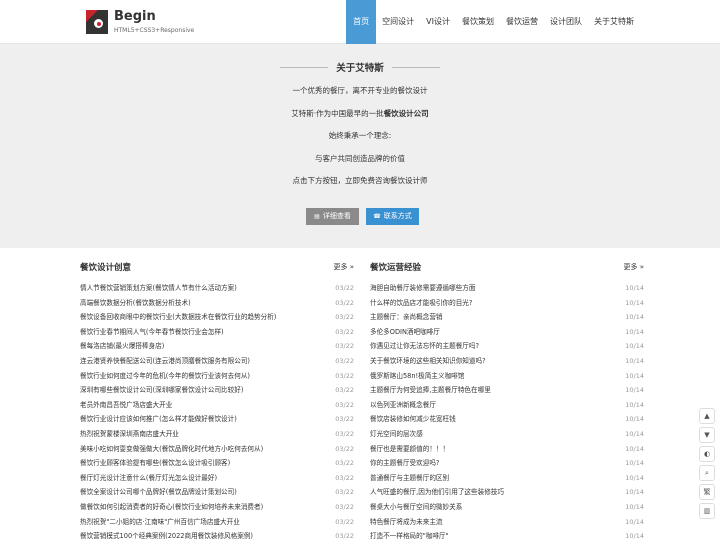  What do you see at coordinates (507, 361) in the screenshot?
I see `list-item: 关于餐饮环境的这些相关知识你知道吗? 10/14` at bounding box center [507, 361].